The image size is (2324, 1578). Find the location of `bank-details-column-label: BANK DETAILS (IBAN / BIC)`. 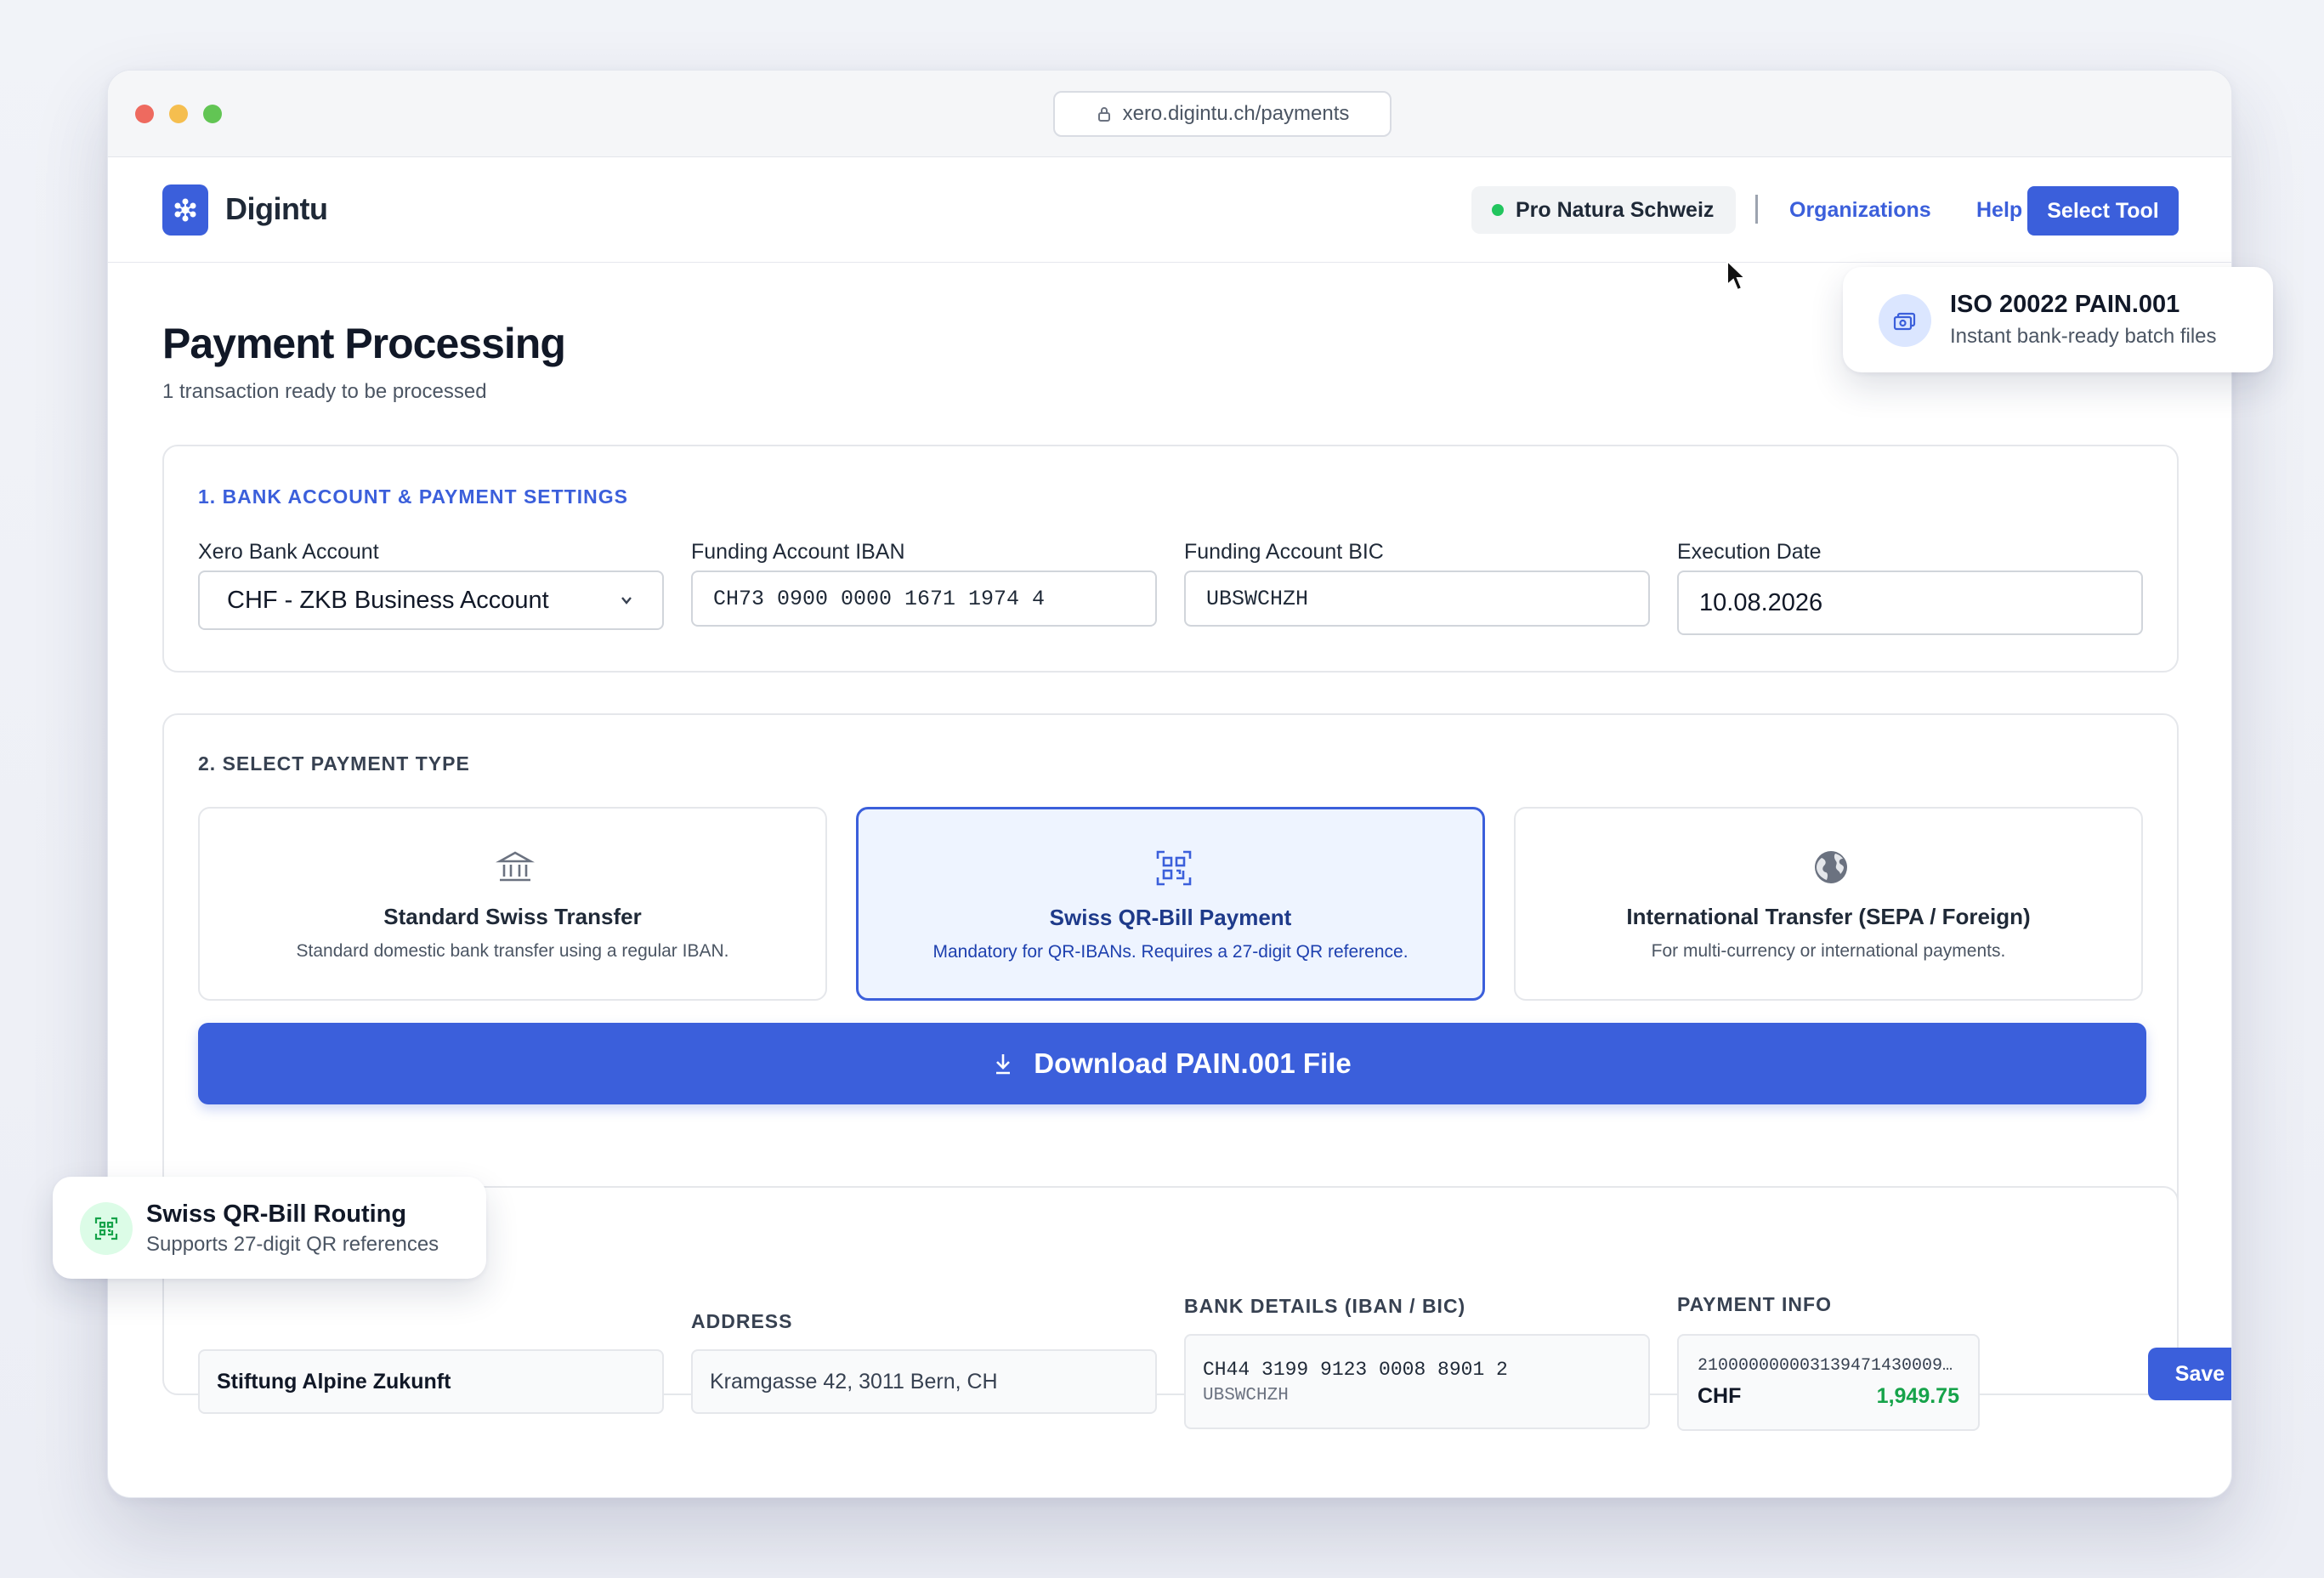

bank-details-column-label: BANK DETAILS (IBAN / BIC) is located at coordinates (1325, 1306).